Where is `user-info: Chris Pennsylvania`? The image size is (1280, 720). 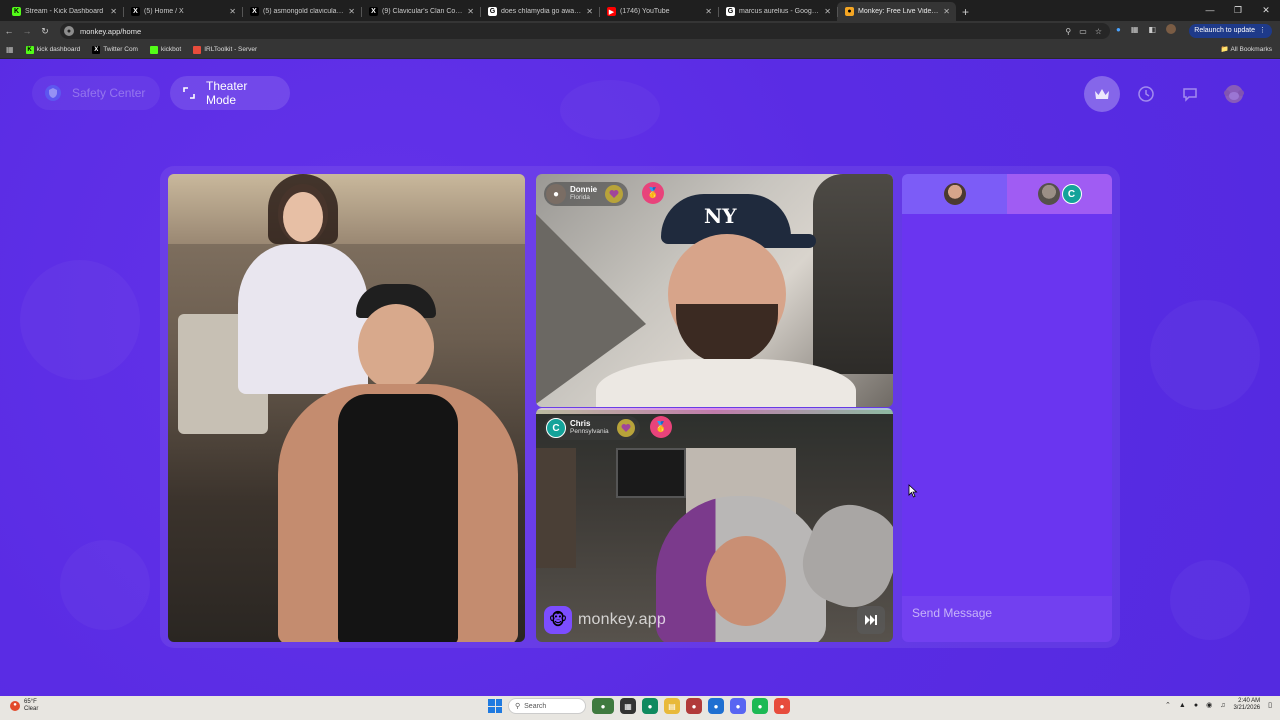 user-info: Chris Pennsylvania is located at coordinates (589, 428).